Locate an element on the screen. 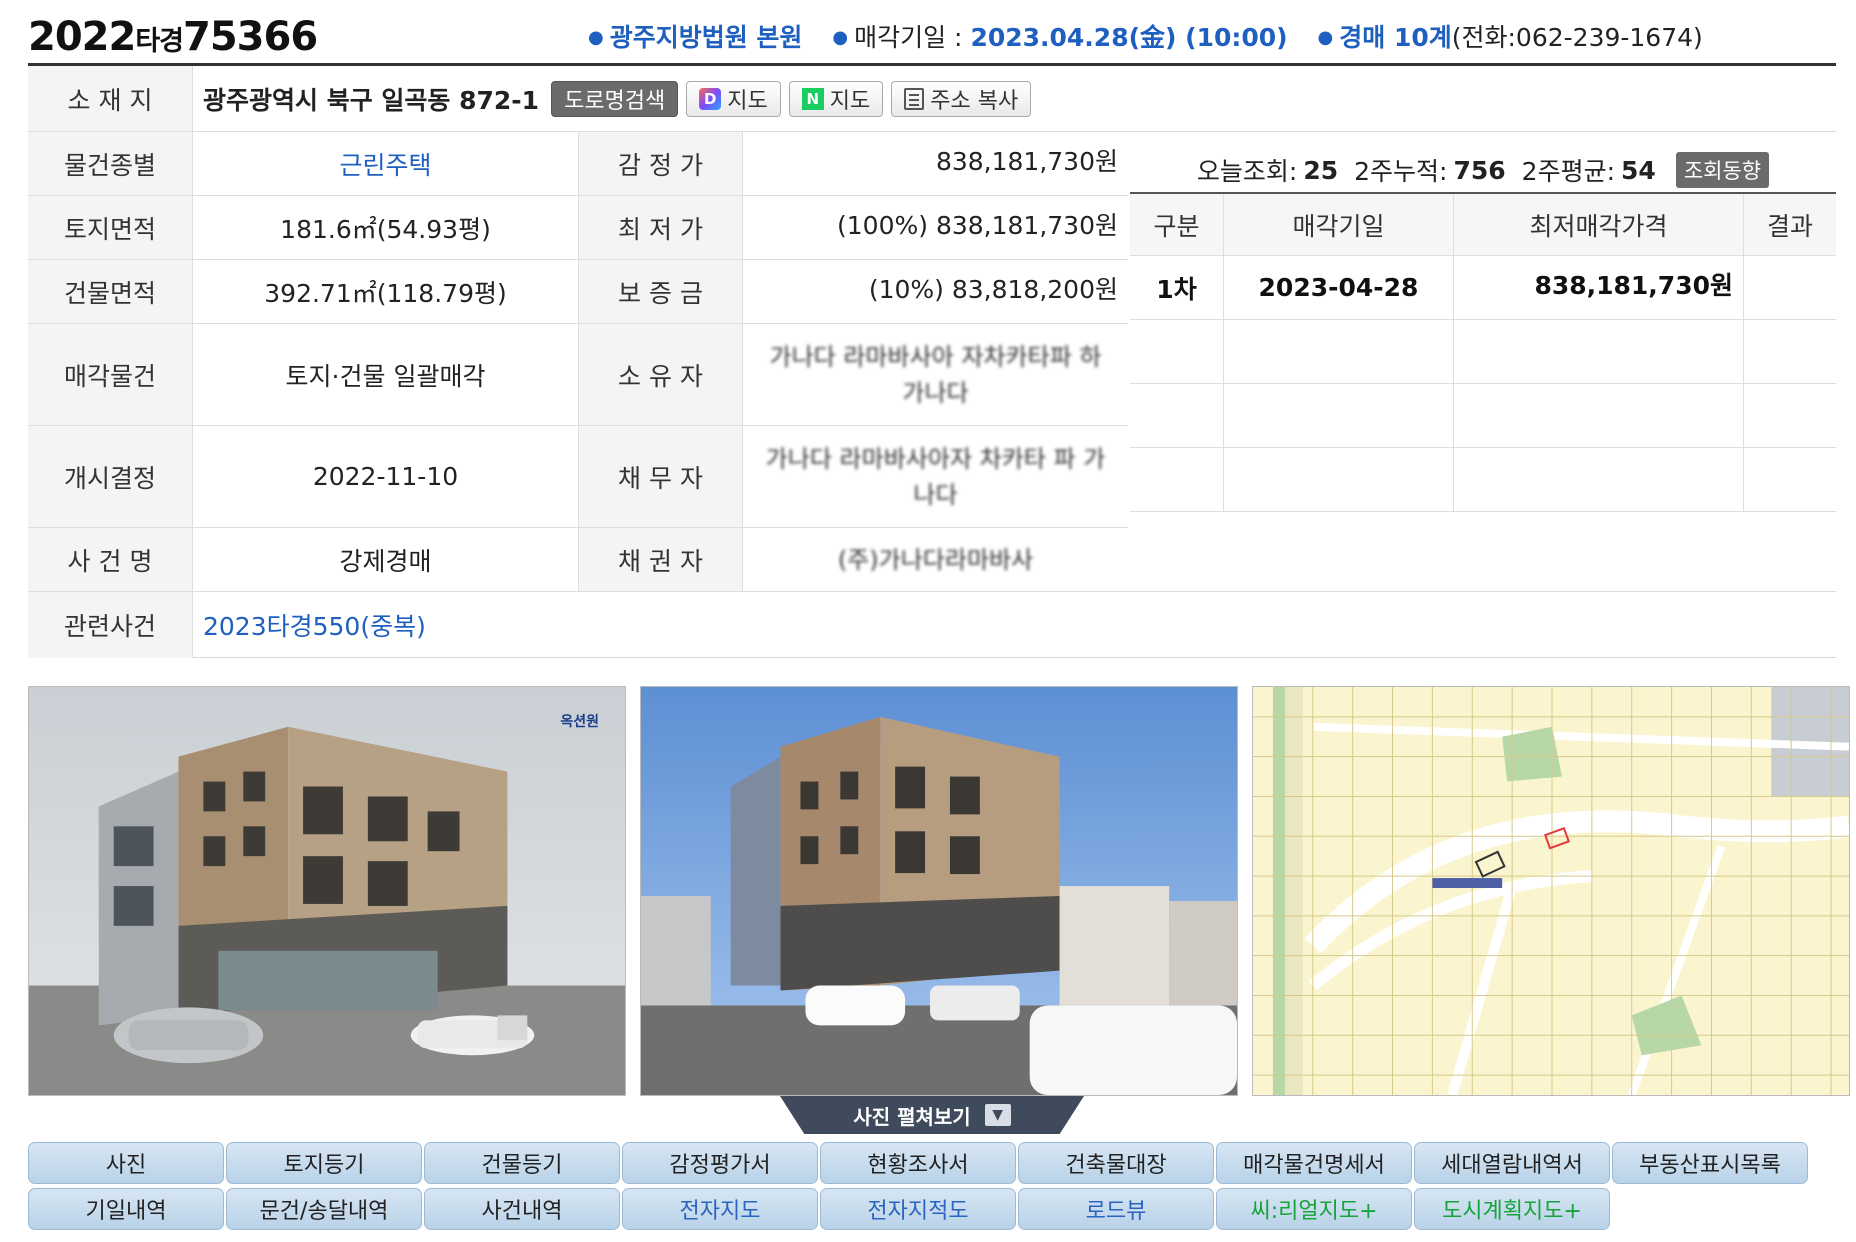  tab-property-list: 부동산표시목록 is located at coordinates (1710, 1163).